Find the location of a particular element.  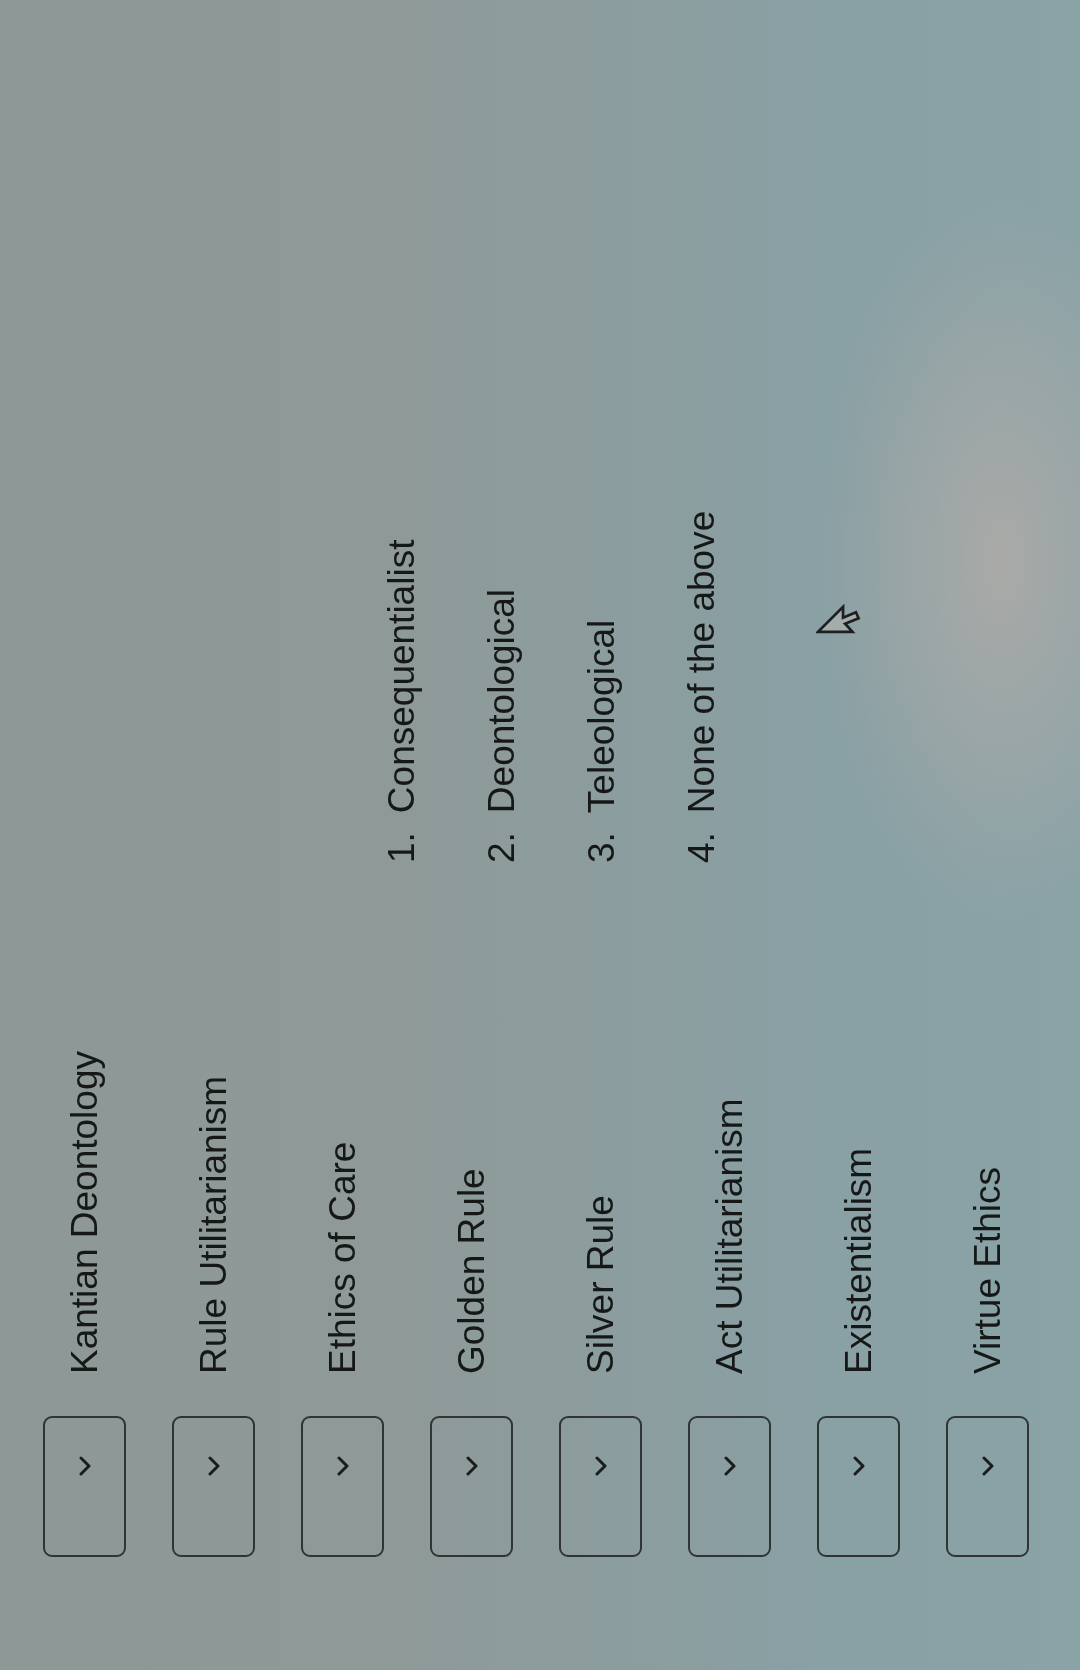

option-number: 2. is located at coordinates (501, 847).